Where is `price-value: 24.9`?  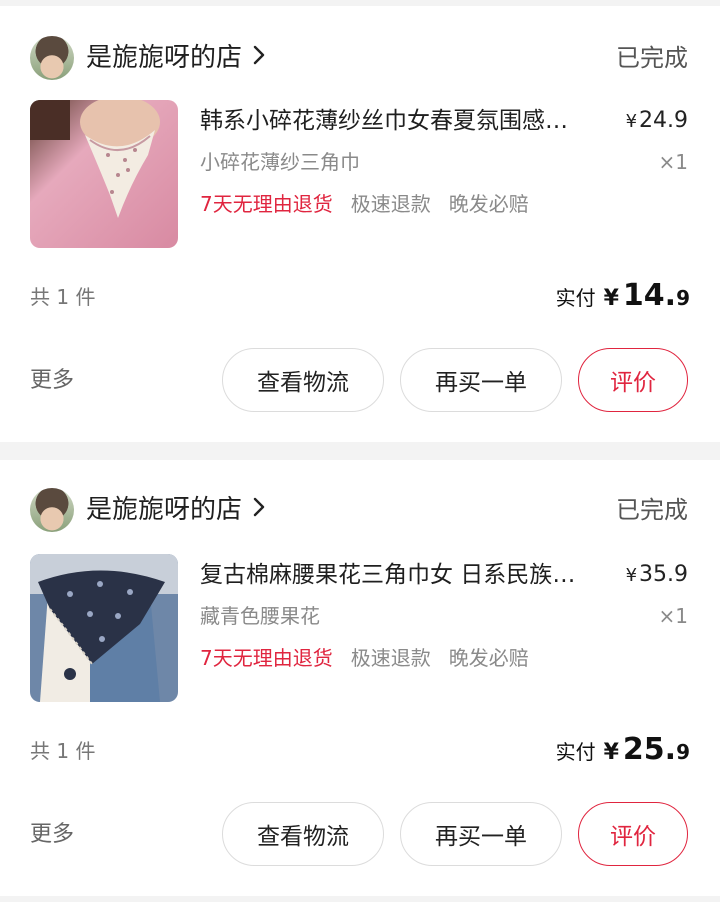 price-value: 24.9 is located at coordinates (663, 120).